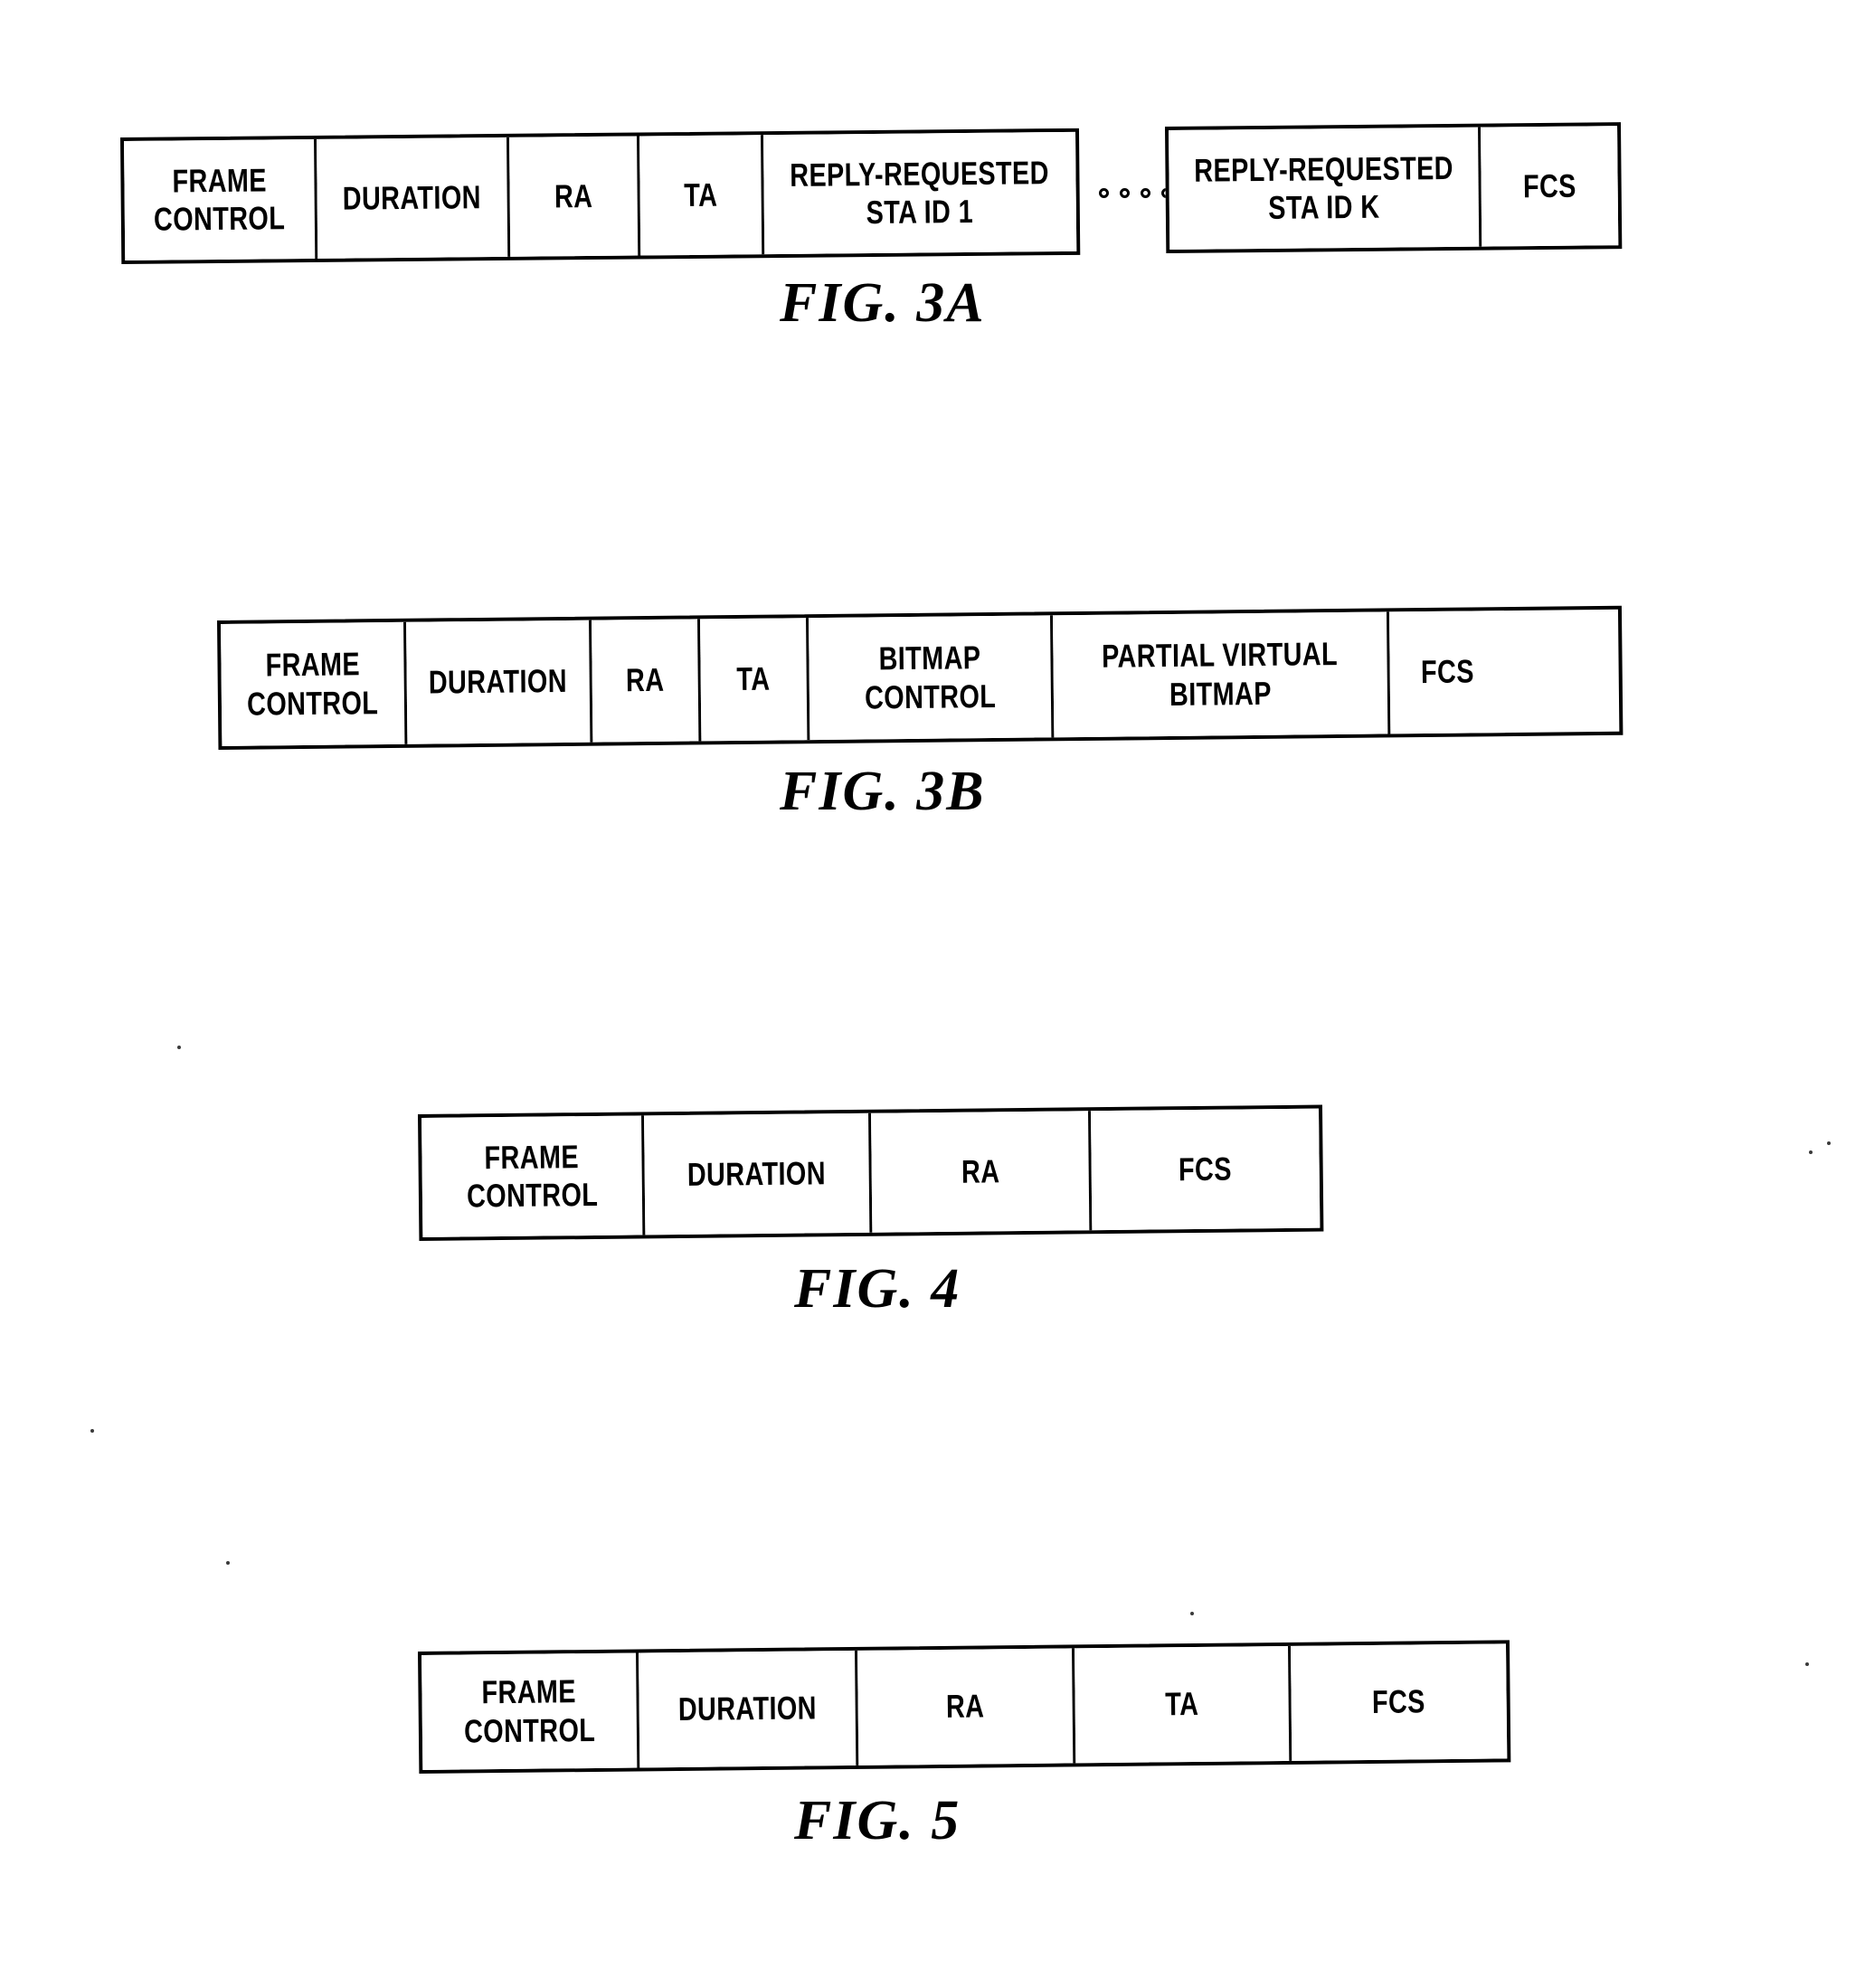 This screenshot has height=1988, width=1865. What do you see at coordinates (877, 1289) in the screenshot?
I see `figure-caption-4: FIG. 4` at bounding box center [877, 1289].